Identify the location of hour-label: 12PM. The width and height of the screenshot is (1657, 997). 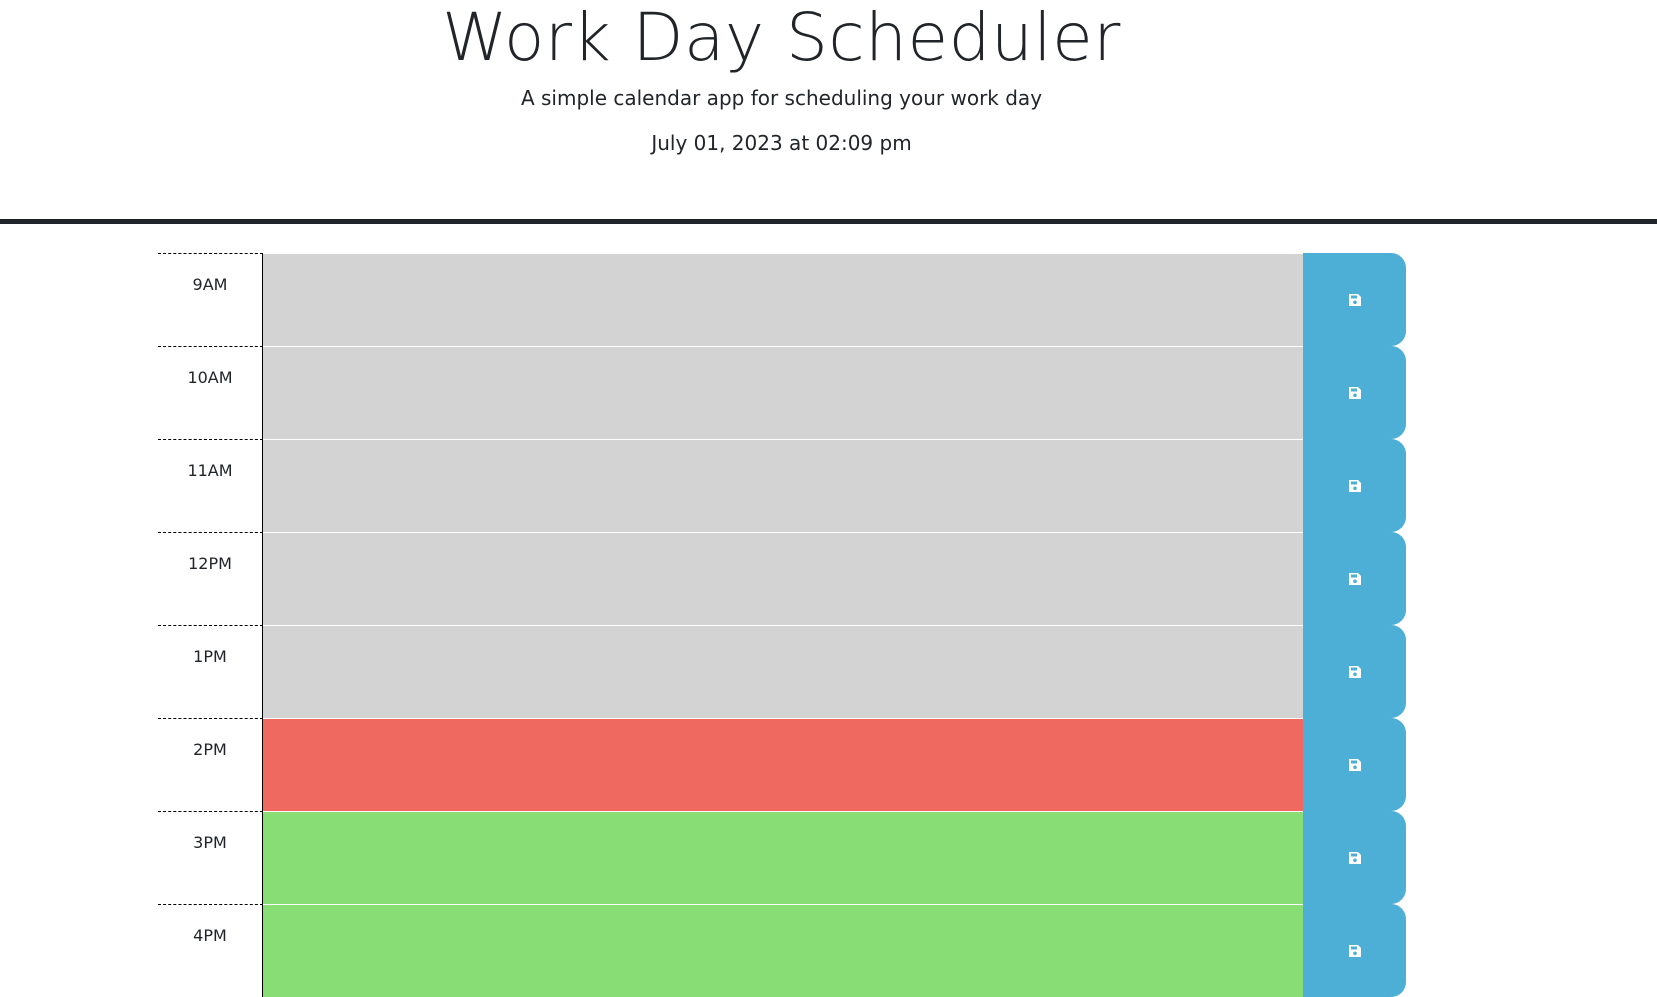
(210, 578).